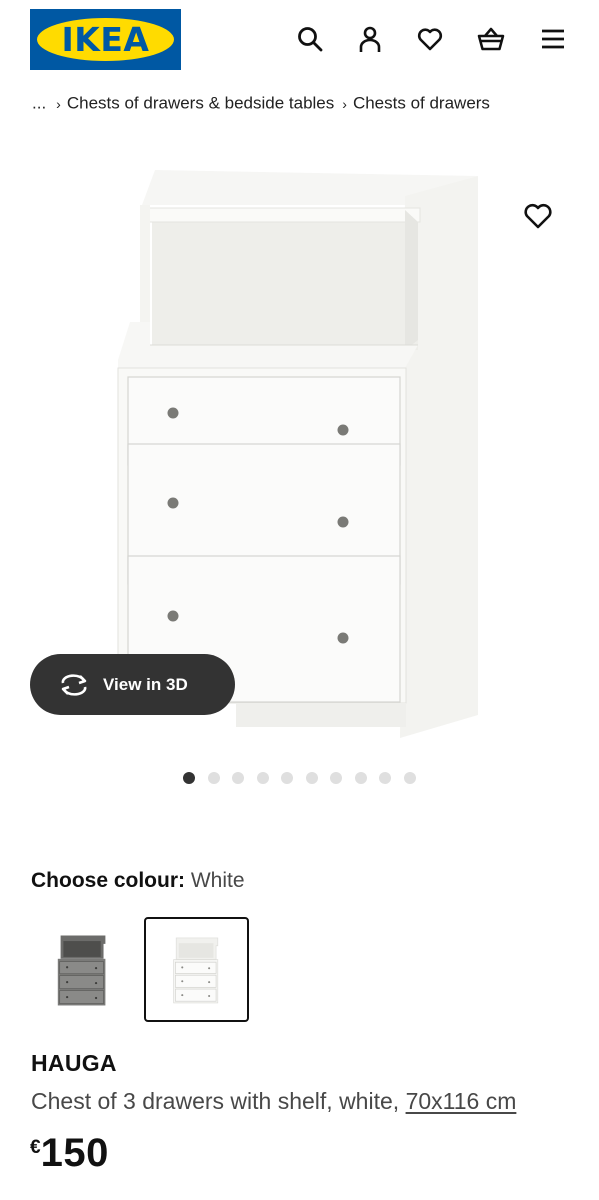 The height and width of the screenshot is (1200, 599). I want to click on product-name: HAUGA, so click(74, 1063).